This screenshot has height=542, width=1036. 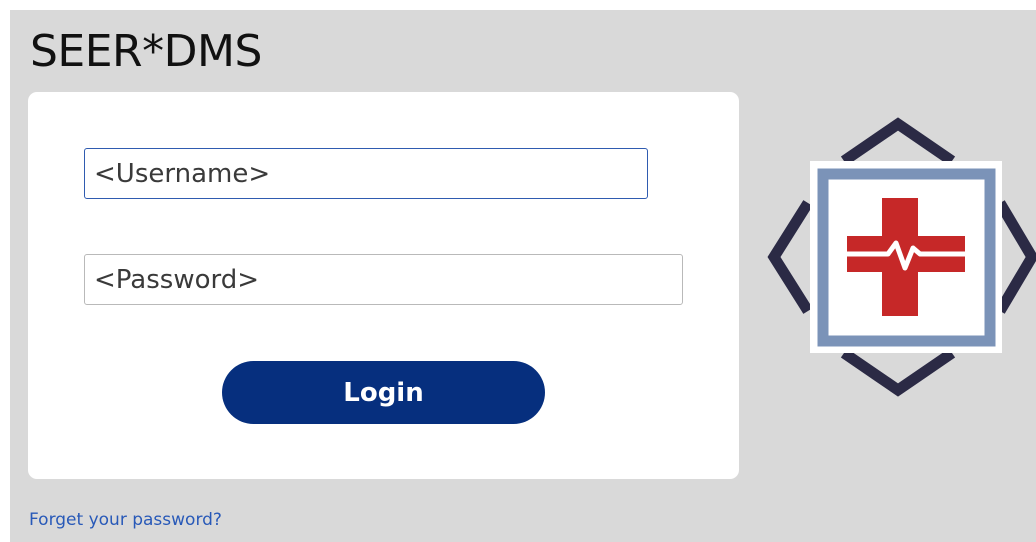 I want to click on login-button: Login, so click(x=383, y=392).